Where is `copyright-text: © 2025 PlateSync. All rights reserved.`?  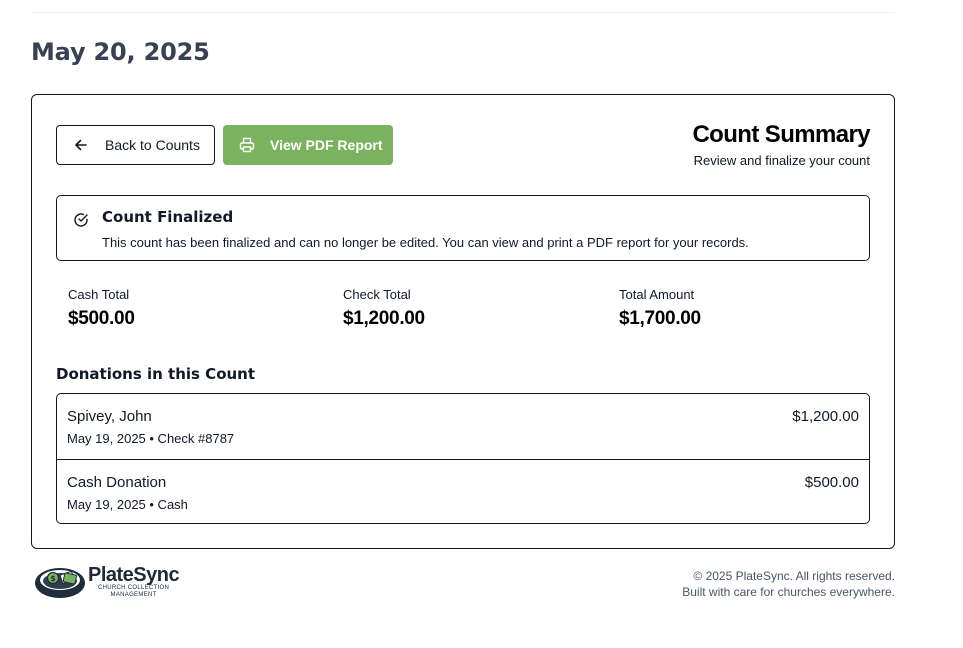
copyright-text: © 2025 PlateSync. All rights reserved. is located at coordinates (794, 576).